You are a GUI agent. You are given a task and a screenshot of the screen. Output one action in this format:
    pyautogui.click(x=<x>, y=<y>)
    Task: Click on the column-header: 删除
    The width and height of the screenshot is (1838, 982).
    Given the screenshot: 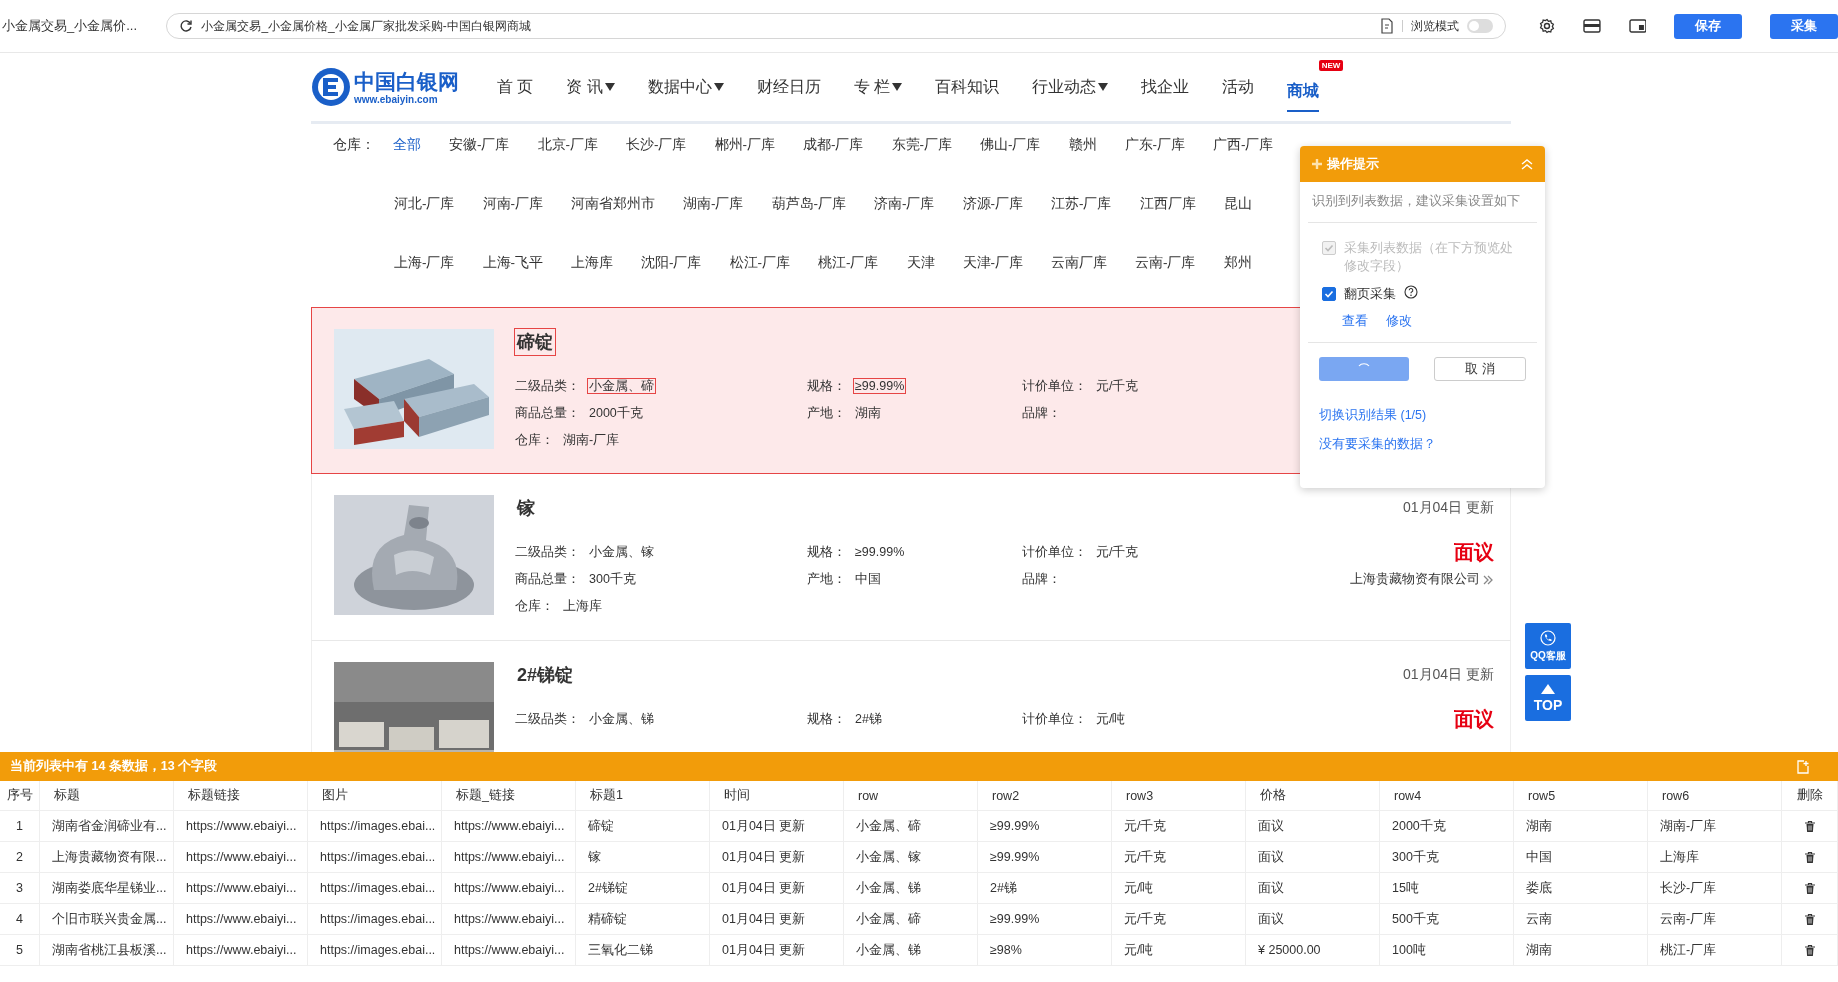 What is the action you would take?
    pyautogui.click(x=1810, y=796)
    